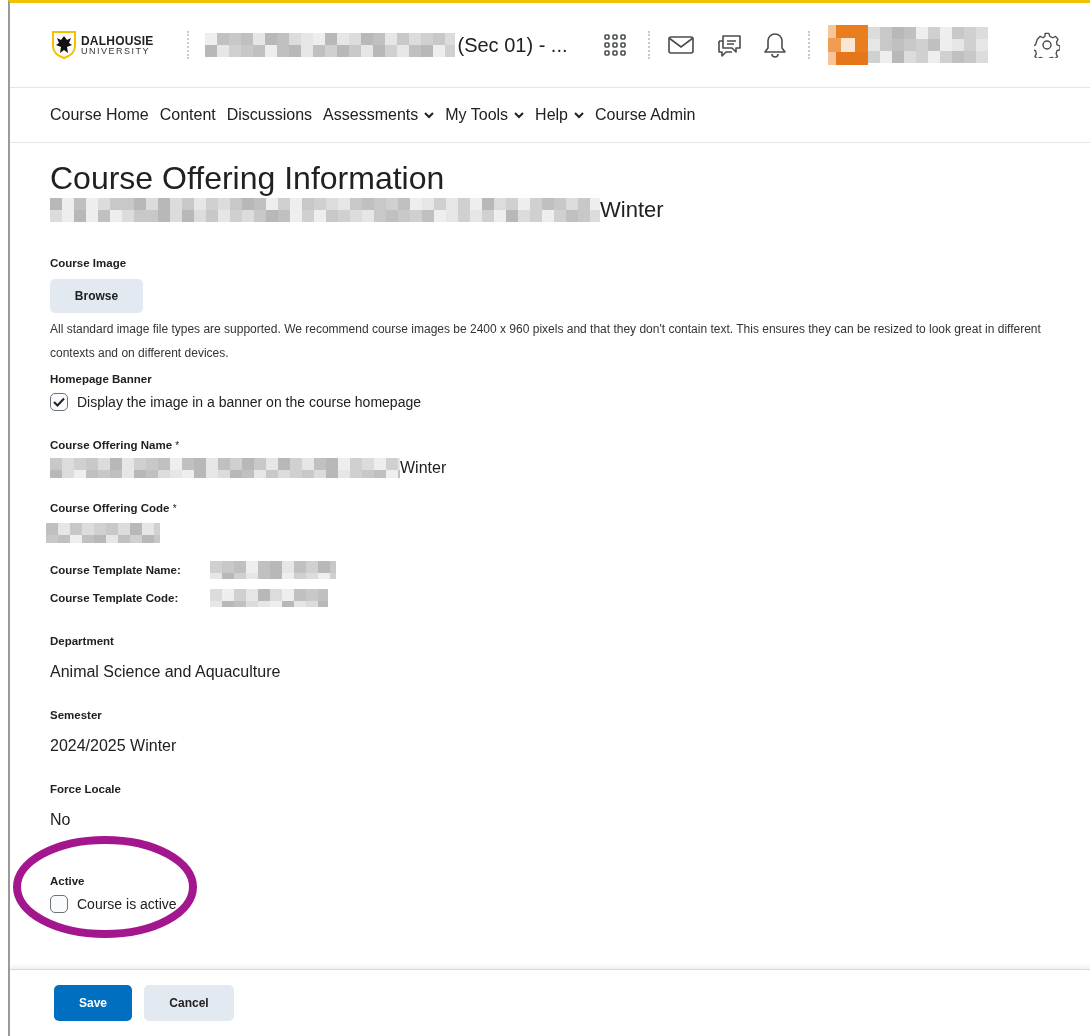 This screenshot has width=1090, height=1036. I want to click on field-value: Animal Science and Aquaculture, so click(166, 672).